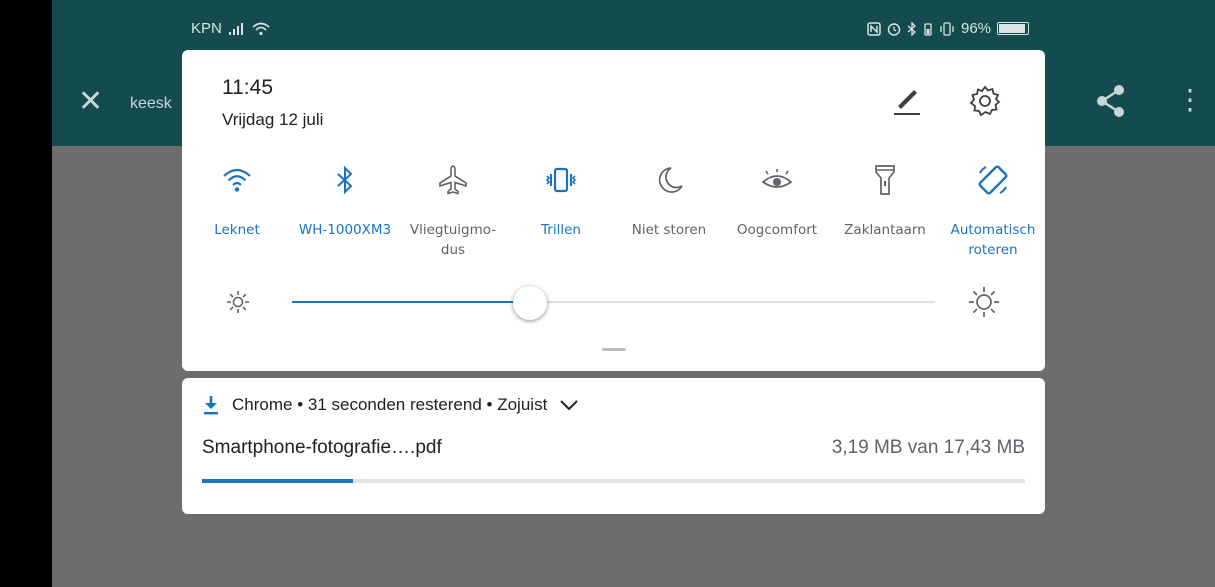 This screenshot has height=587, width=1215. What do you see at coordinates (237, 199) in the screenshot?
I see `tile-wifi: Leknet` at bounding box center [237, 199].